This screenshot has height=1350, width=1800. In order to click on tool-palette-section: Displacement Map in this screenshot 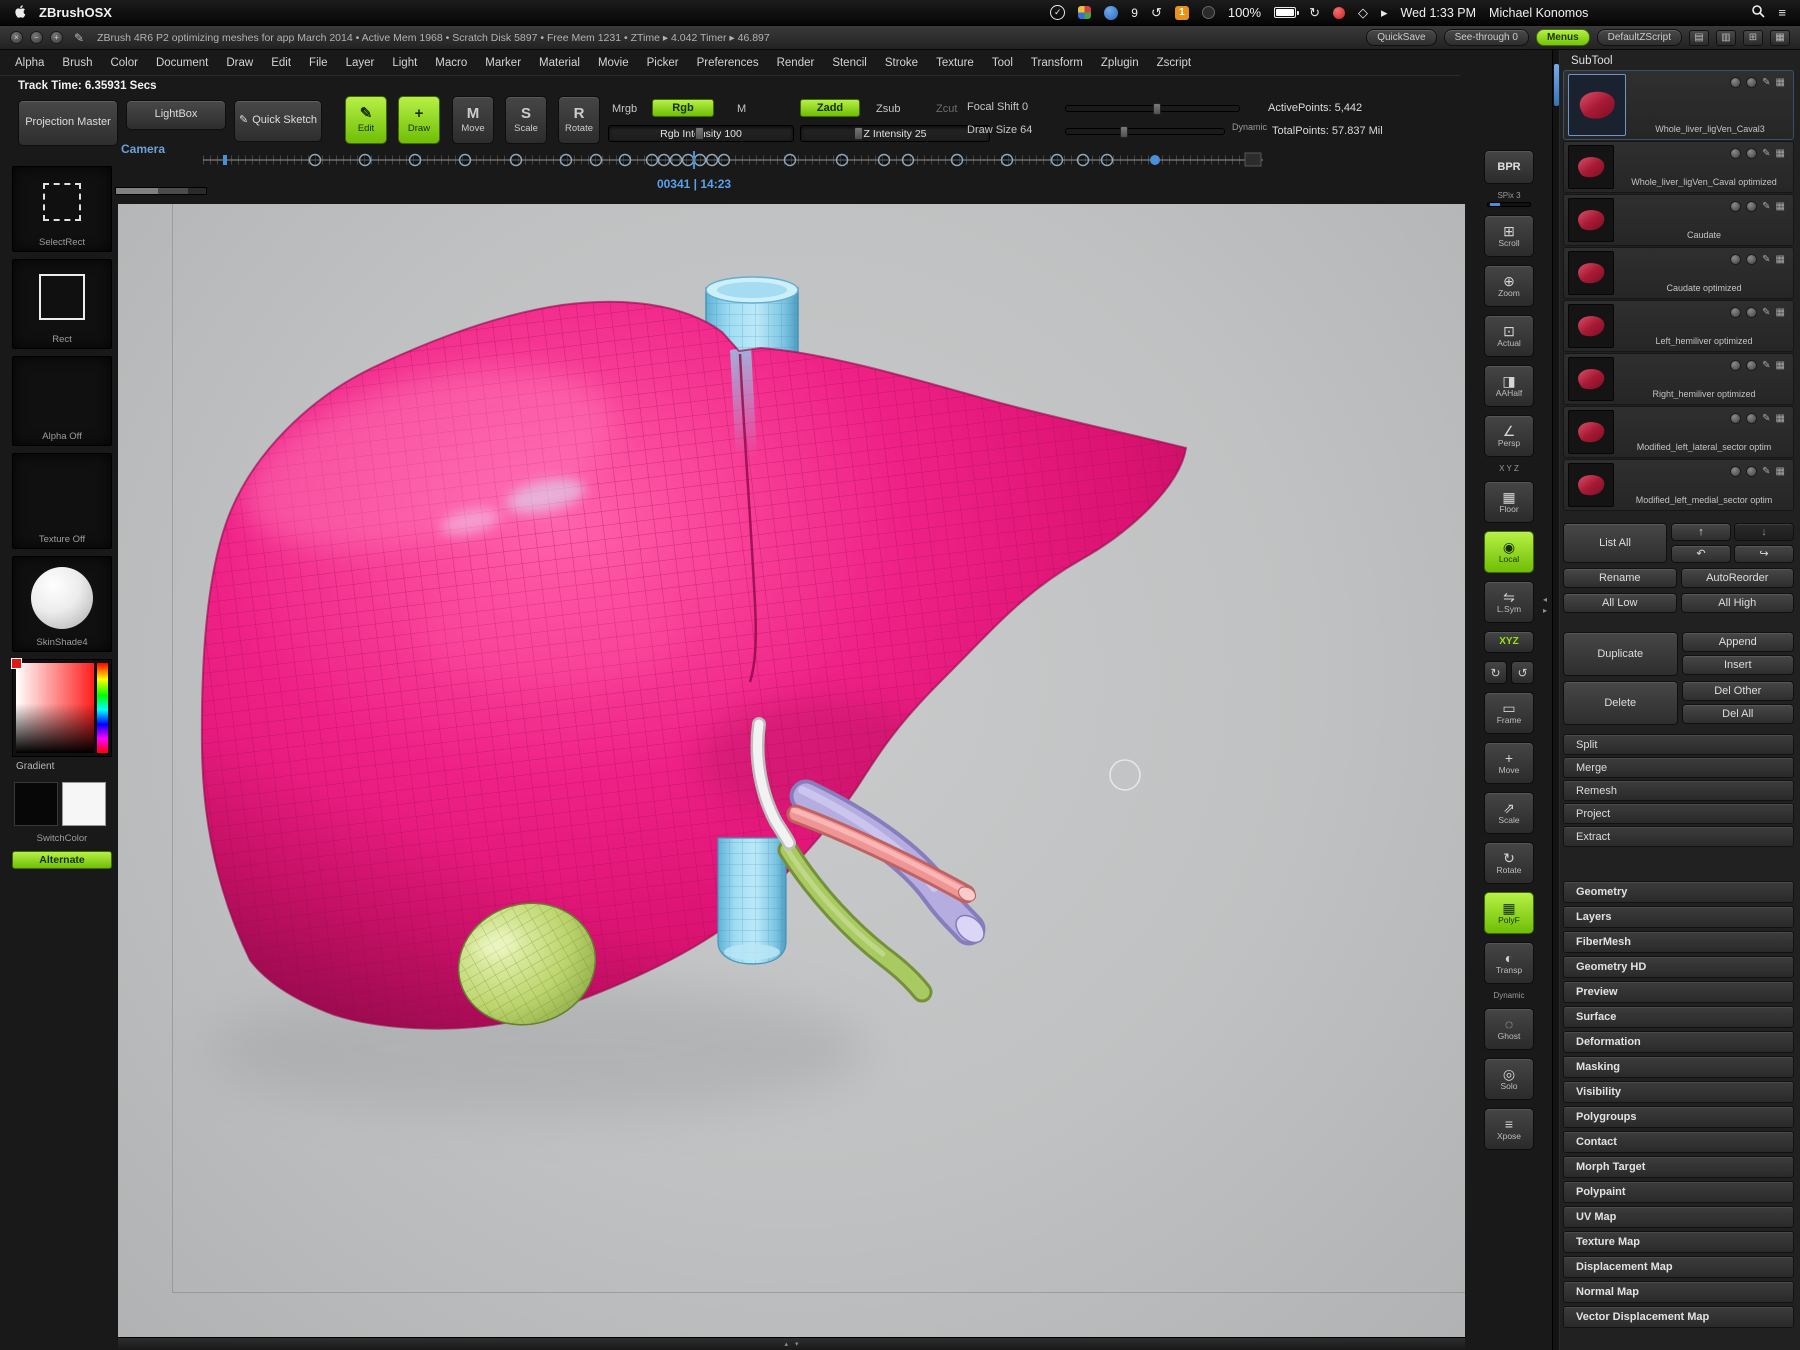, I will do `click(1678, 1267)`.